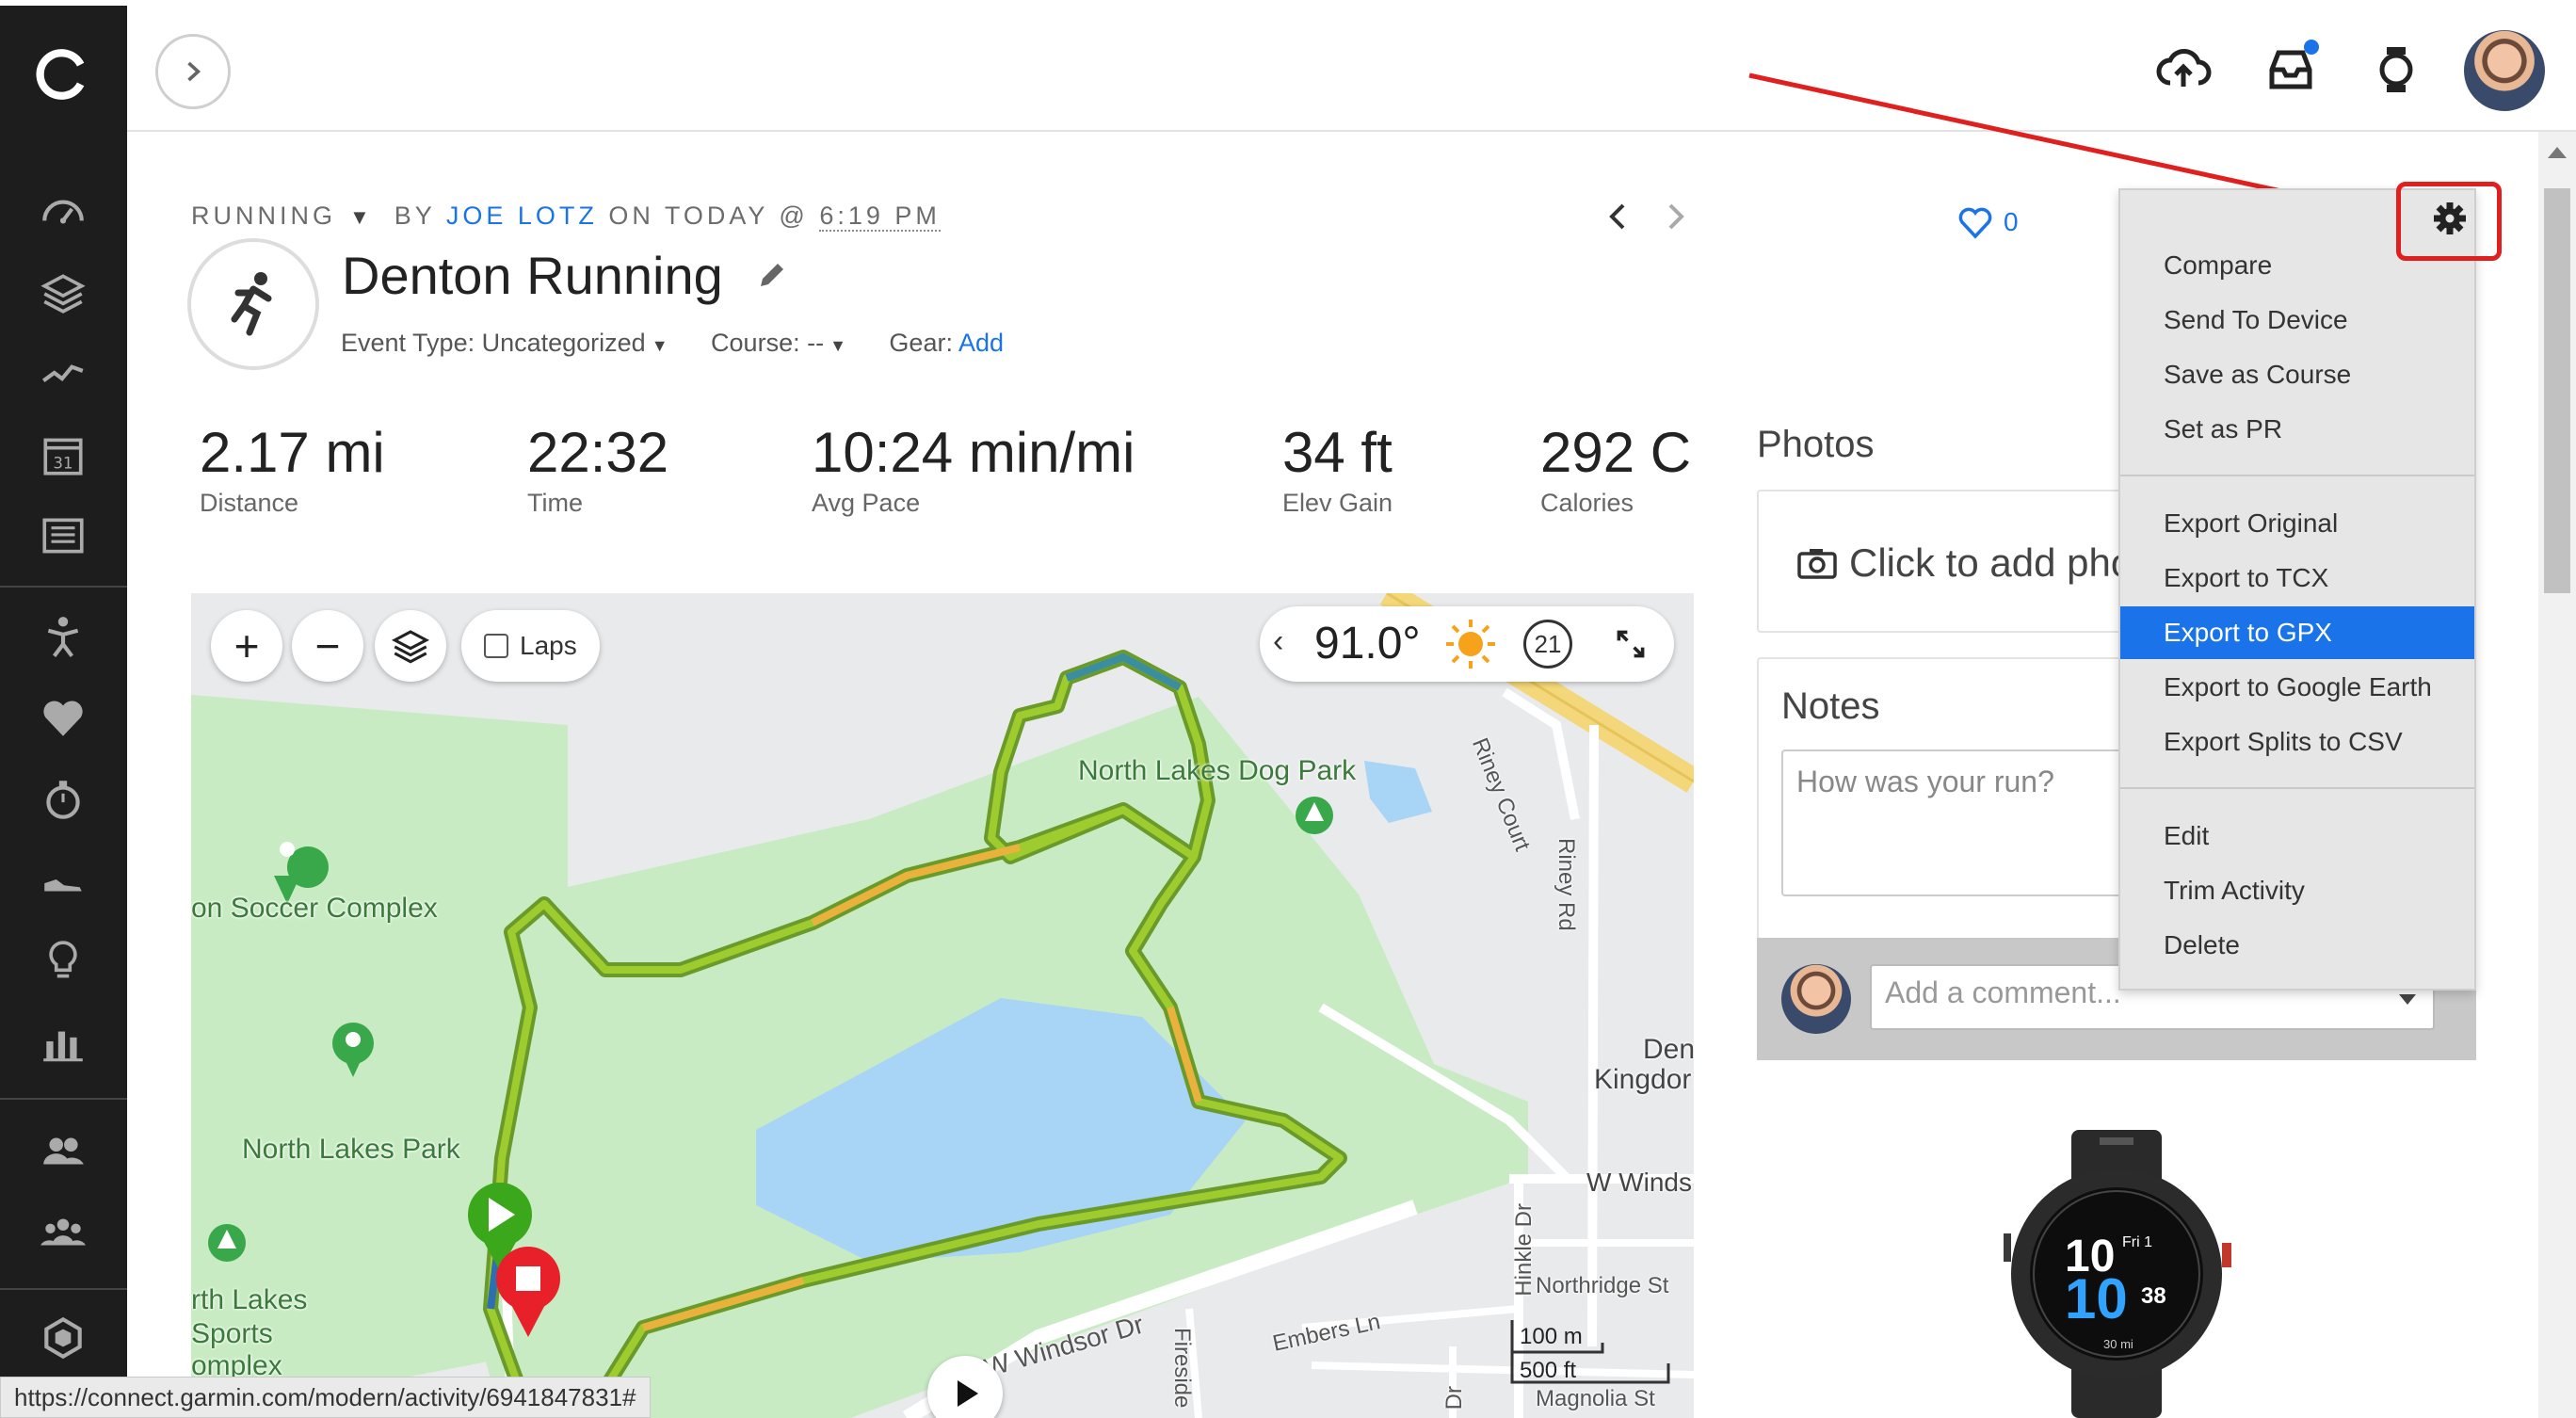 This screenshot has width=2576, height=1418. I want to click on menu-item-send-to-device: Send To Device, so click(2297, 320).